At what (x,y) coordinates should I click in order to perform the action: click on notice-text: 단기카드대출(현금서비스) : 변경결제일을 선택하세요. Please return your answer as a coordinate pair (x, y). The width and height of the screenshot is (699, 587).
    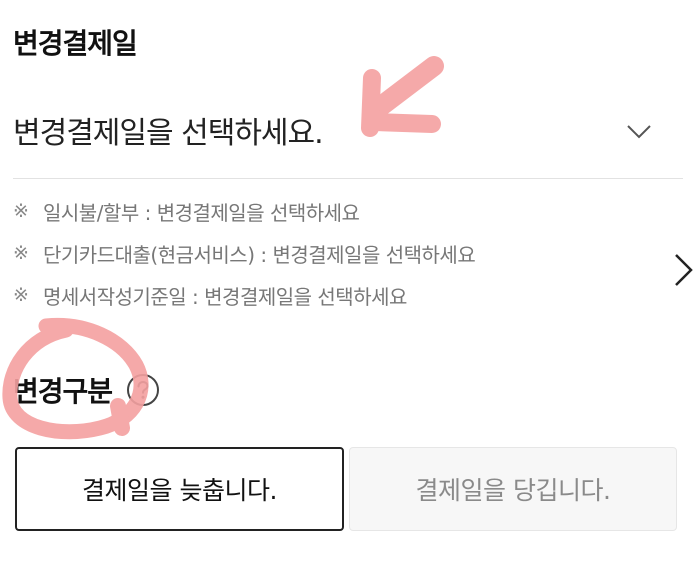
    Looking at the image, I should click on (259, 254).